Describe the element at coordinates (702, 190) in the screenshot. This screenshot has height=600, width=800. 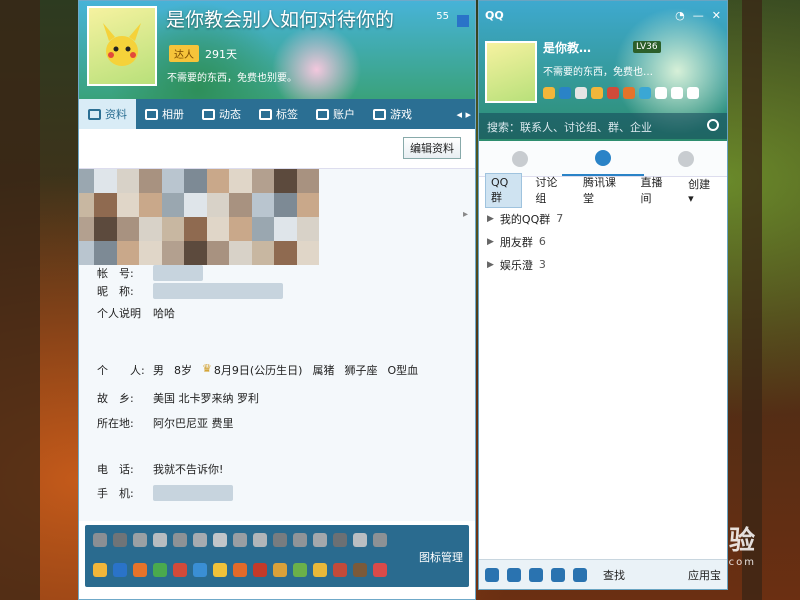
I see `subtab-create: 创建 ▾` at that location.